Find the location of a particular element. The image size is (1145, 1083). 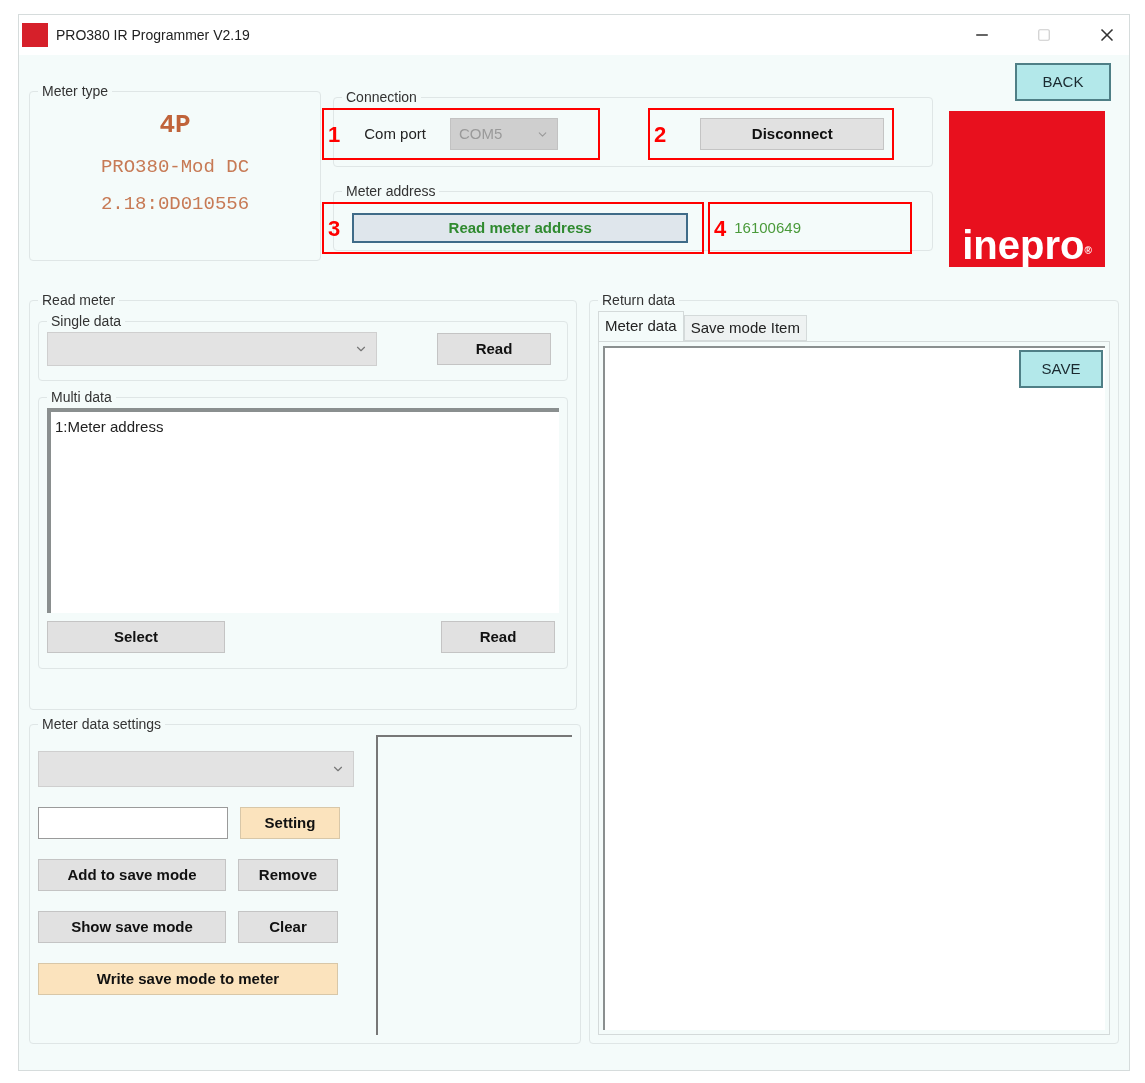

callout-number: 2 is located at coordinates (660, 134).